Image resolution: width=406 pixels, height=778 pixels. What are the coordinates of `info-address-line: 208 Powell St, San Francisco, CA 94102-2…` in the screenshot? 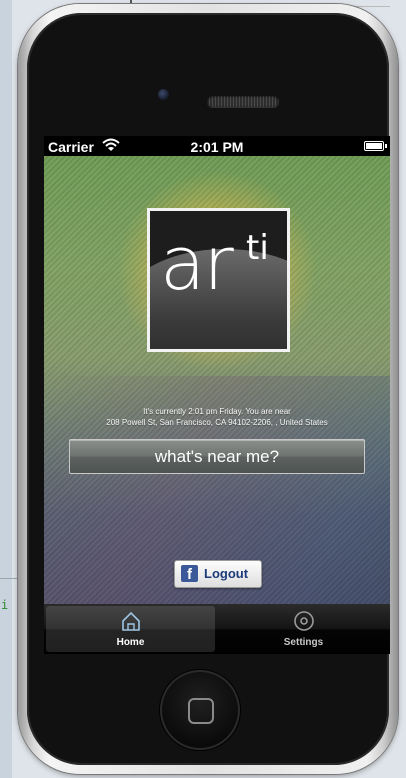 It's located at (217, 422).